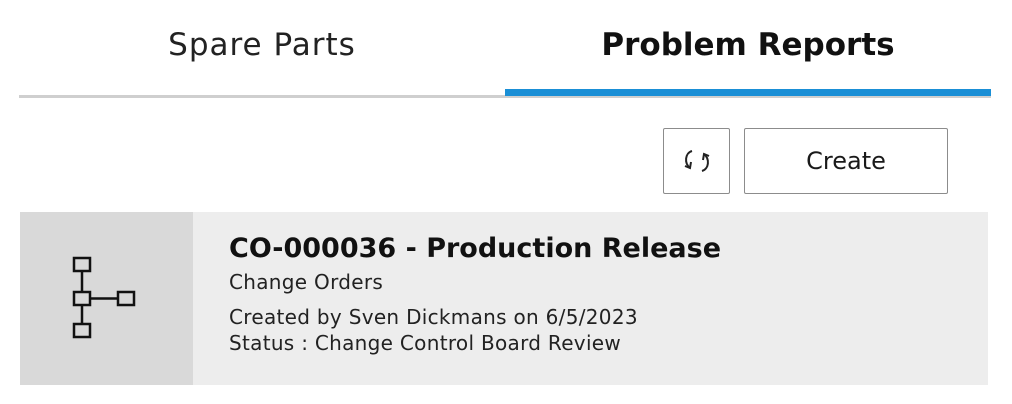  Describe the element at coordinates (262, 45) in the screenshot. I see `tab-spare-parts: Spare Parts` at that location.